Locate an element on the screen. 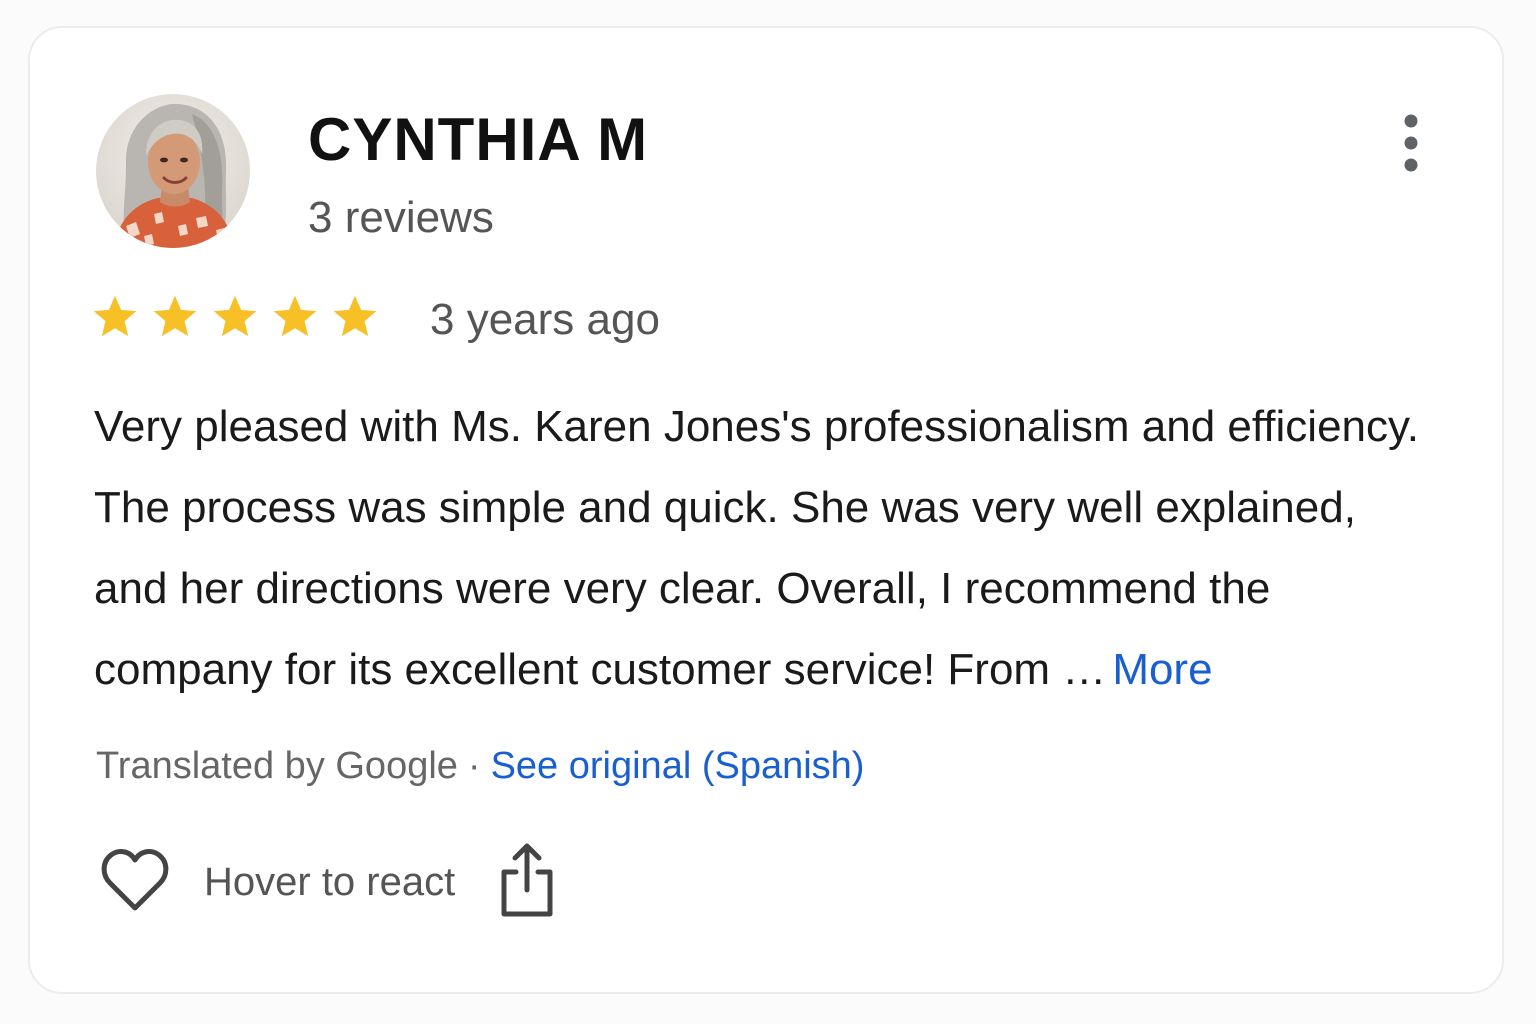 The height and width of the screenshot is (1024, 1536). heart-icon is located at coordinates (135, 880).